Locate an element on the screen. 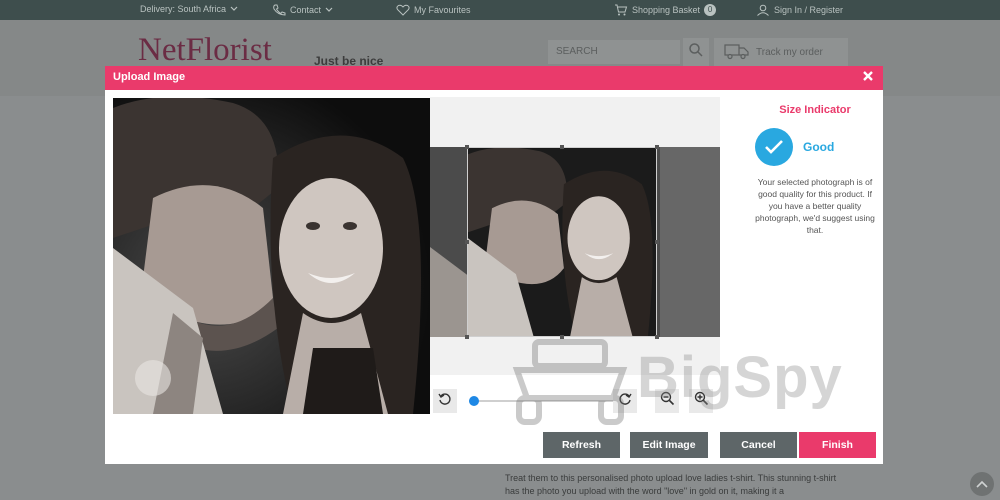  modal-actions: Refresh Edit Image Cancel Finish is located at coordinates (713, 445).